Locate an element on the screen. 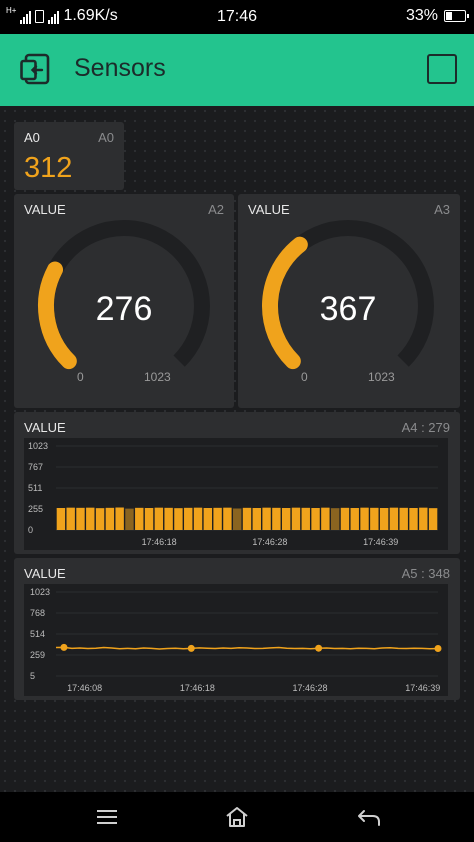 This screenshot has height=842, width=474. status-bar: H+ 1.69K/s 17:46 33% is located at coordinates (237, 17).